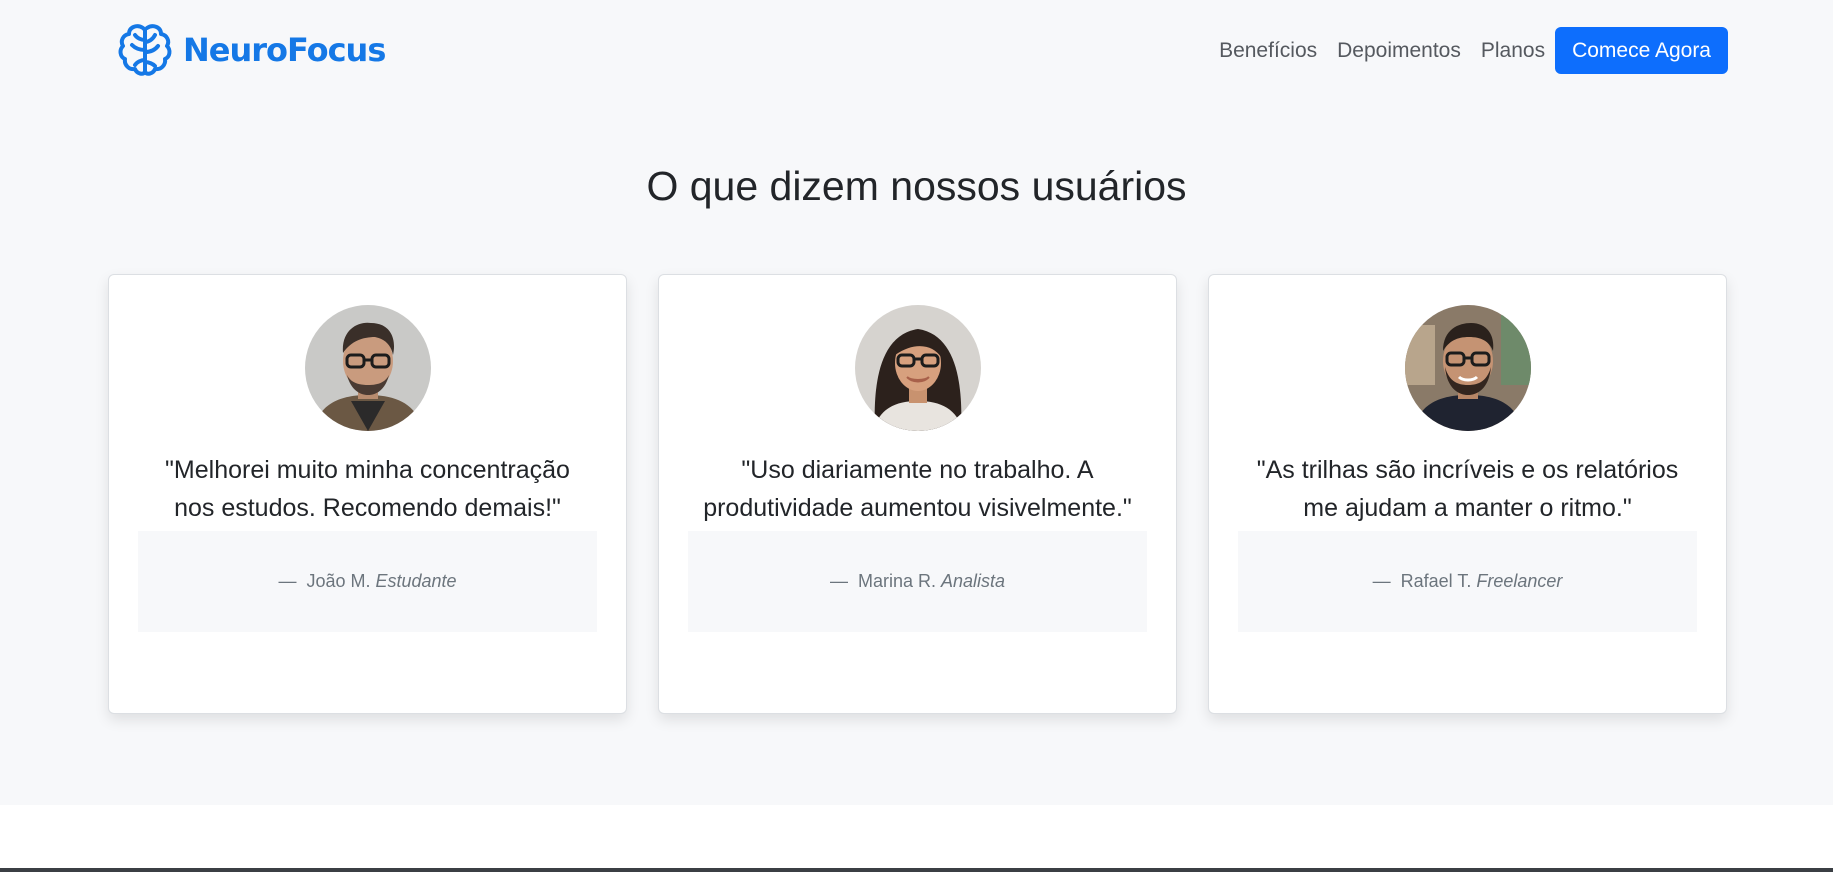 The width and height of the screenshot is (1833, 872). I want to click on author-role: Estudante, so click(416, 581).